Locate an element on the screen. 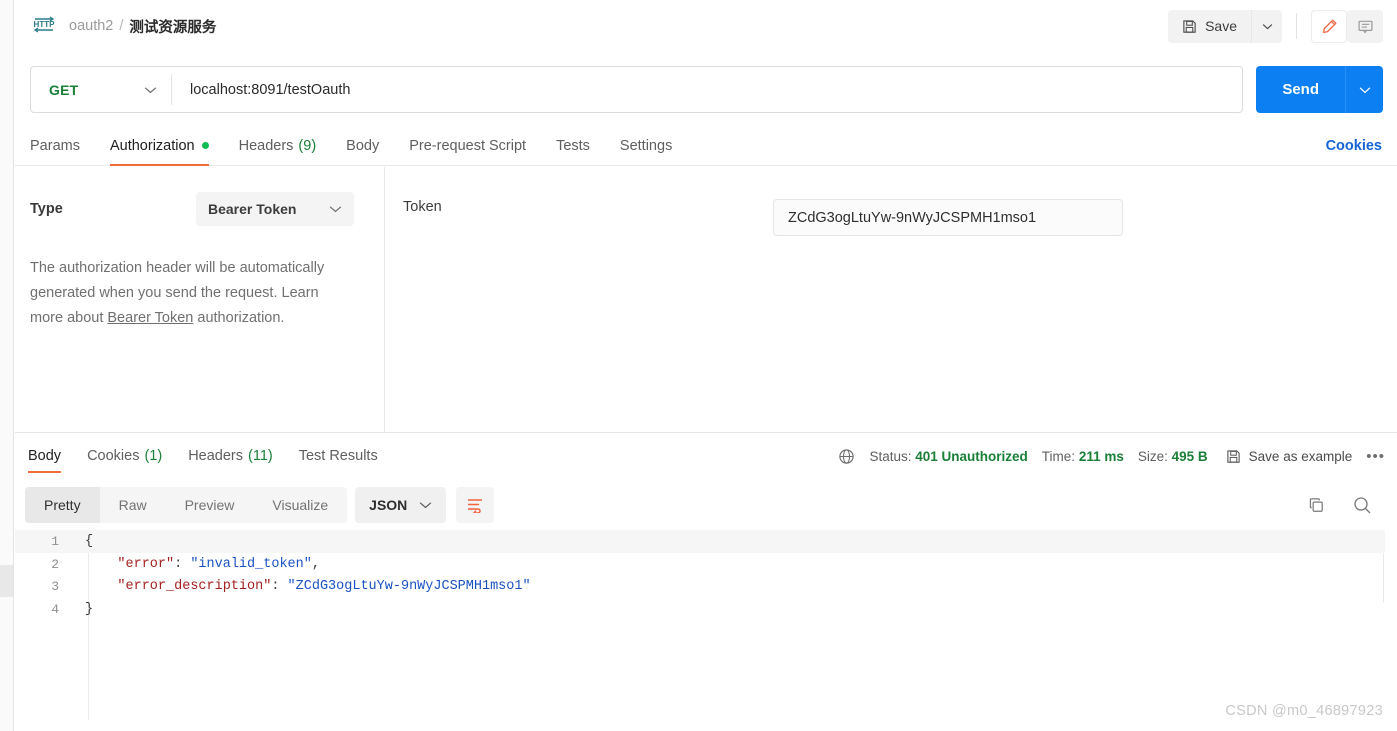  response-tab-body: Body is located at coordinates (45, 456).